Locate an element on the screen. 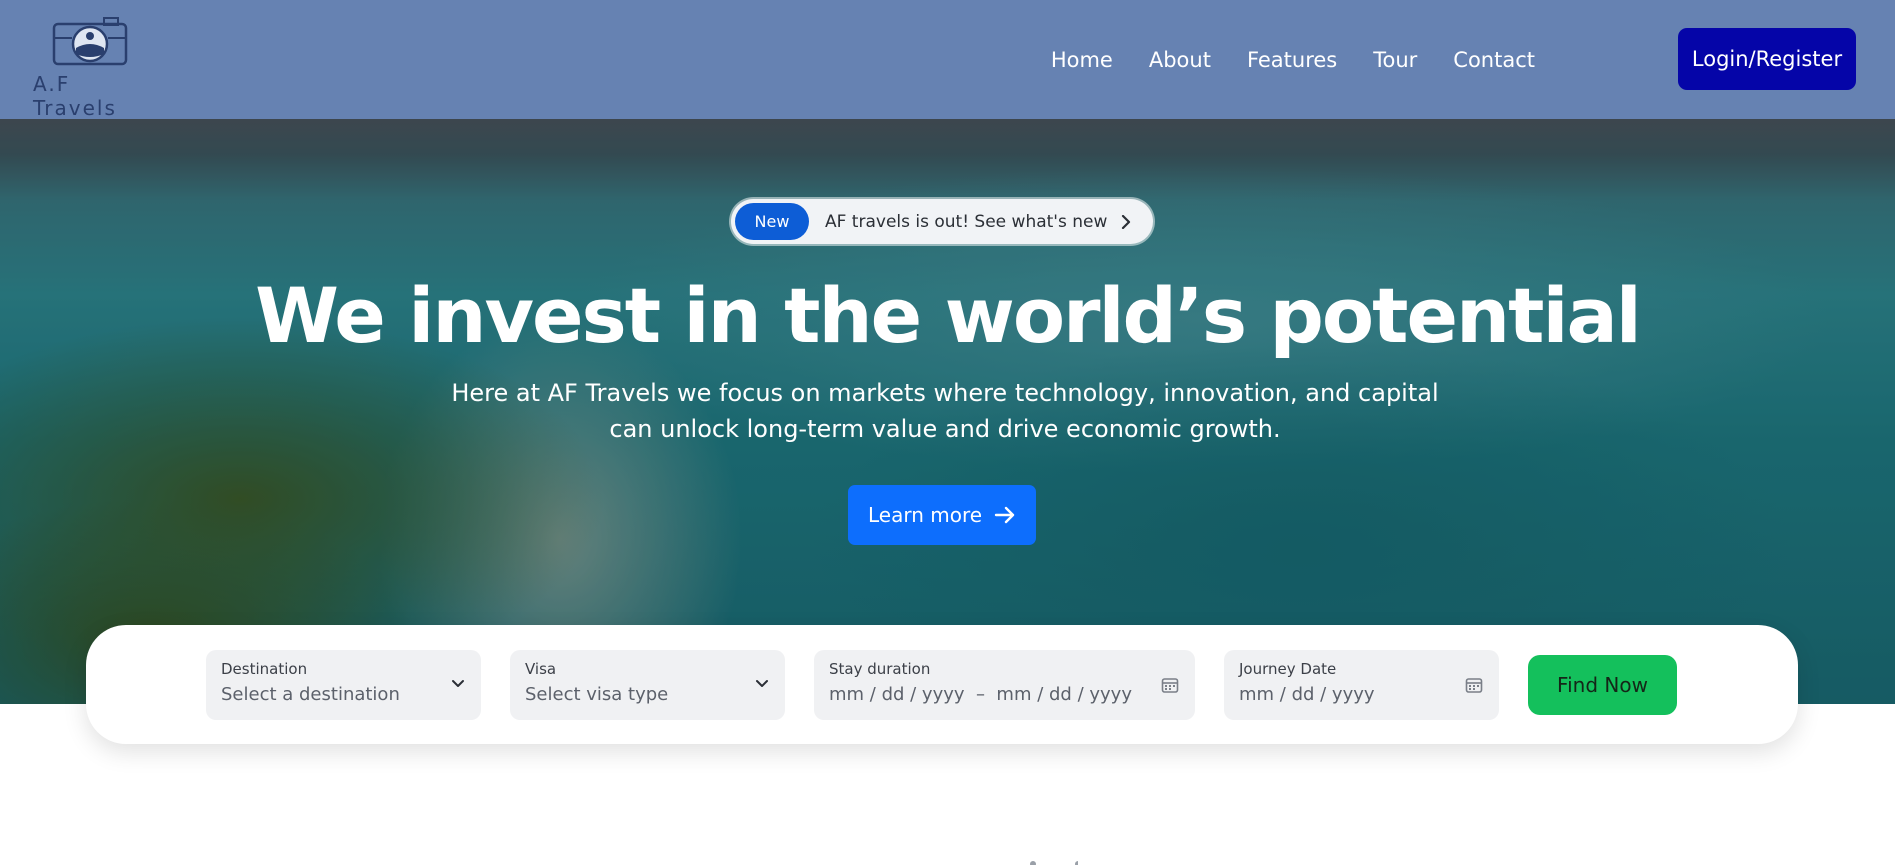 The height and width of the screenshot is (865, 1895). journey-date-label: Journey Date is located at coordinates (1288, 669).